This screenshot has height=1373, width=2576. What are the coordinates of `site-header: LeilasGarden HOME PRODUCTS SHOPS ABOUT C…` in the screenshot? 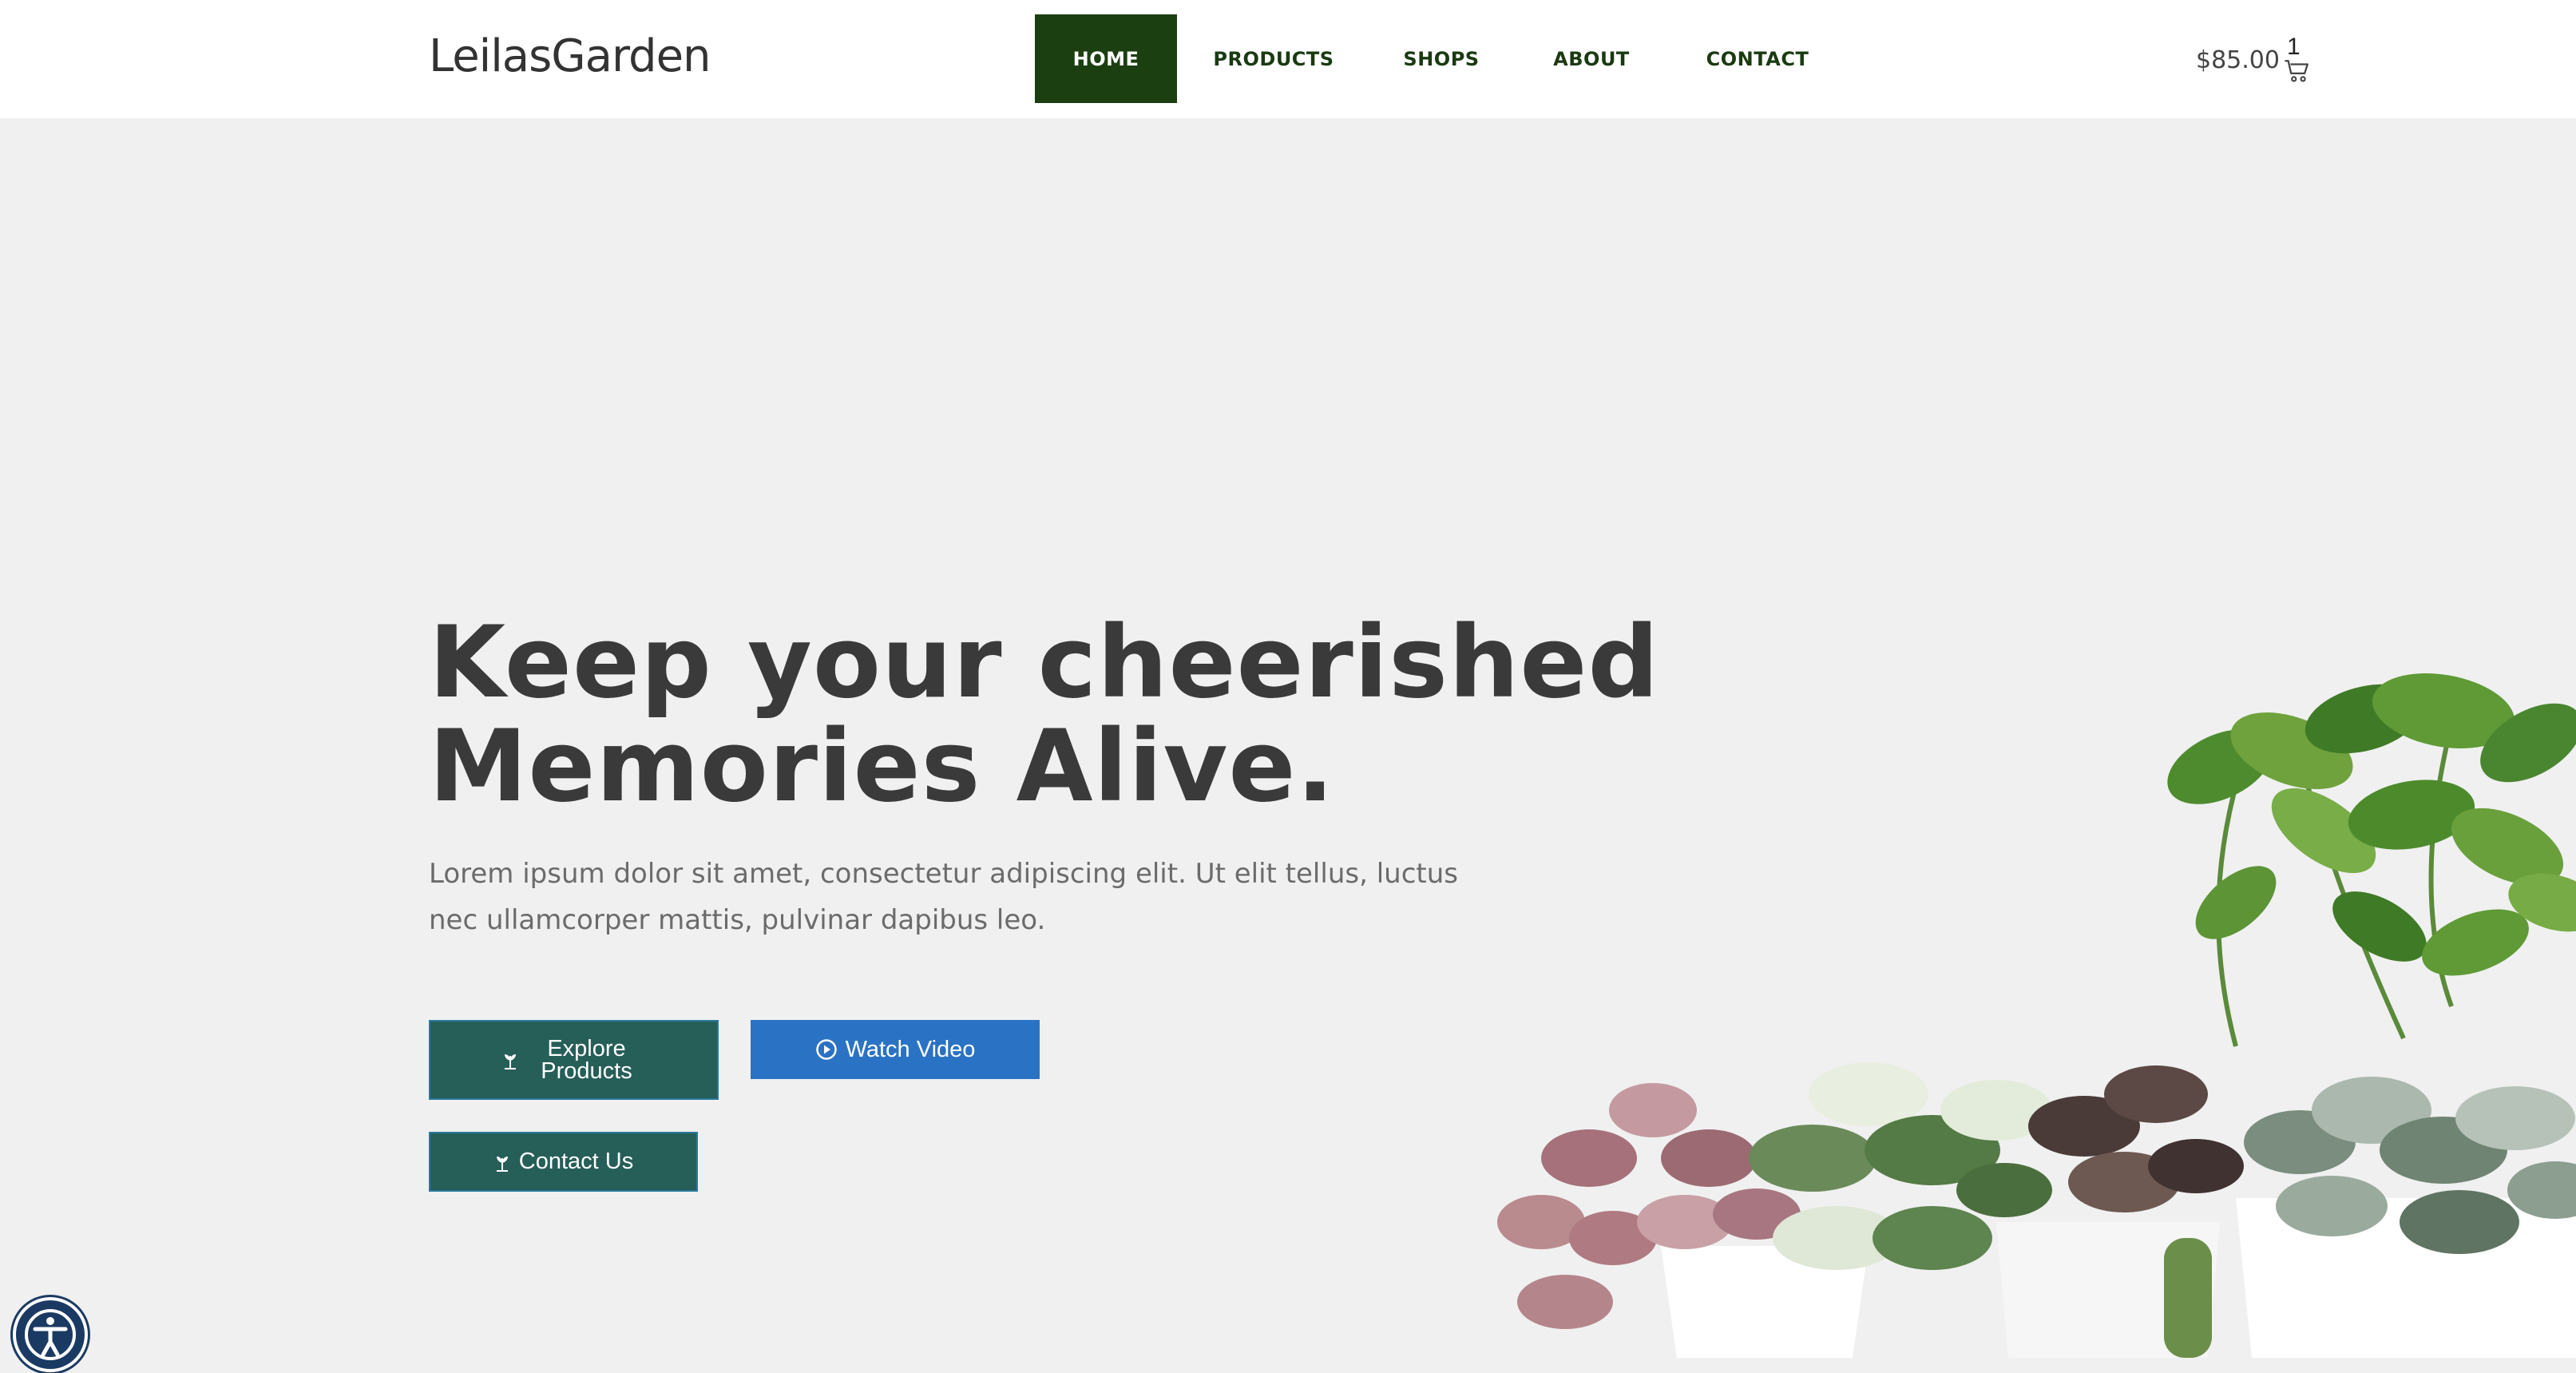 It's located at (1288, 59).